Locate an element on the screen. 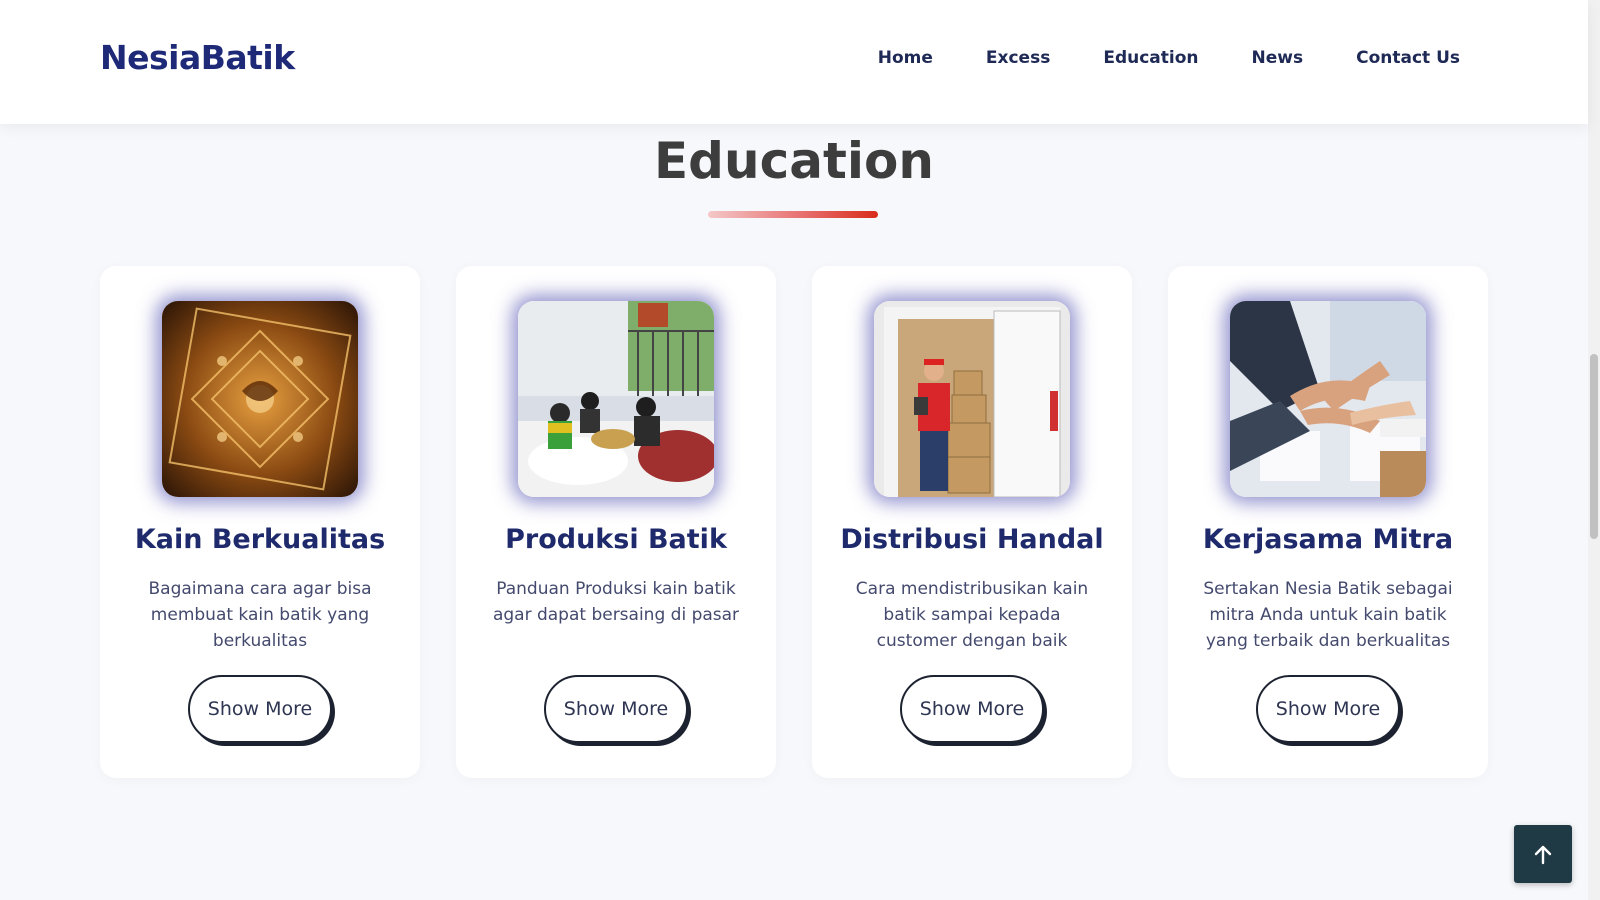 The image size is (1600, 900). back-to-top-button is located at coordinates (1543, 854).